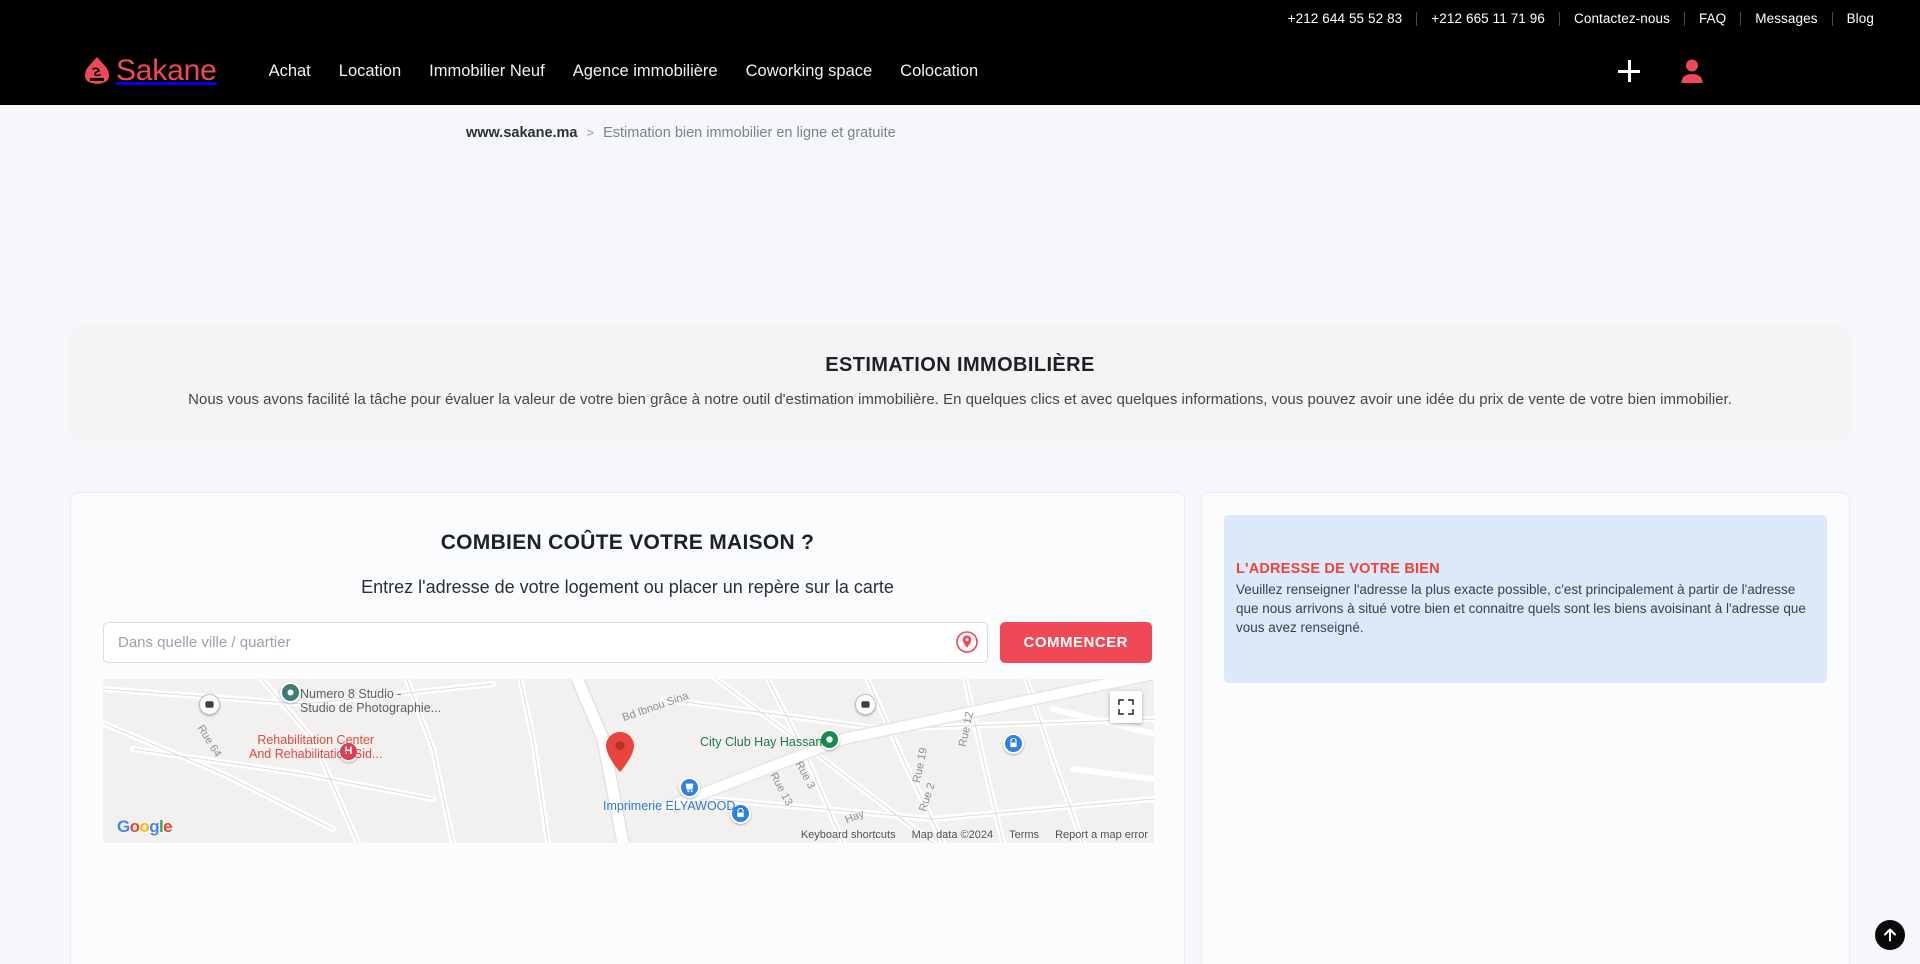  Describe the element at coordinates (166, 70) in the screenshot. I see `site-logo-text: Sakane` at that location.